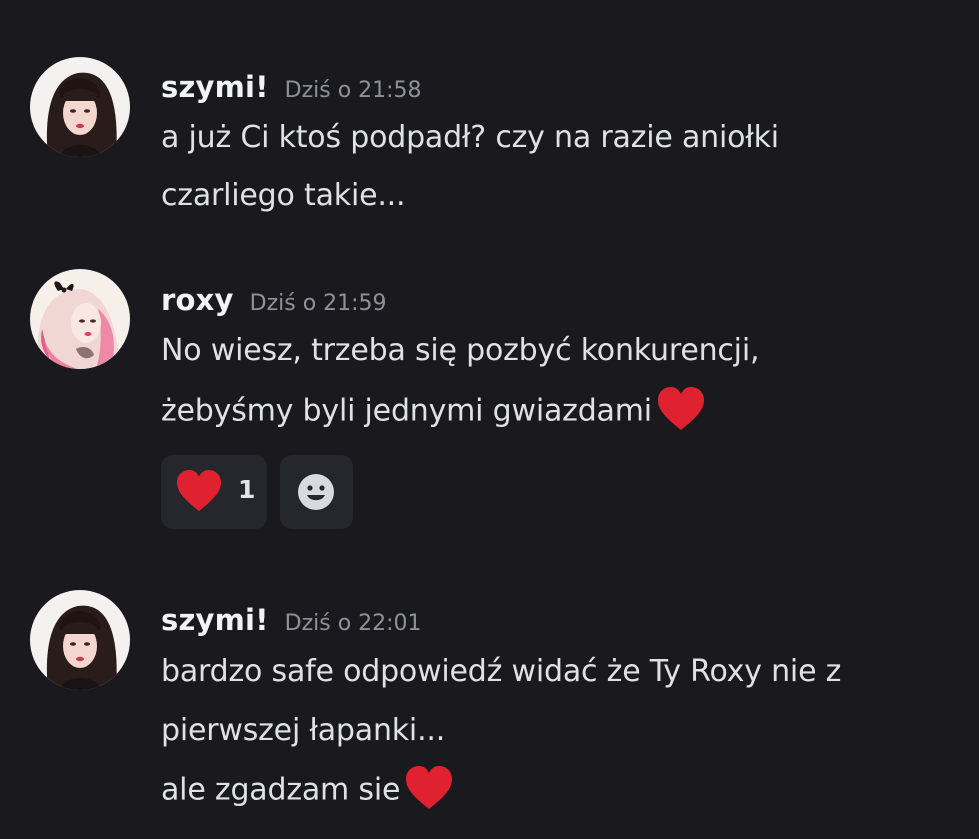 This screenshot has width=979, height=839. I want to click on message-text-line: No wiesz, trzeba się pozbyć konkurencji,, so click(460, 350).